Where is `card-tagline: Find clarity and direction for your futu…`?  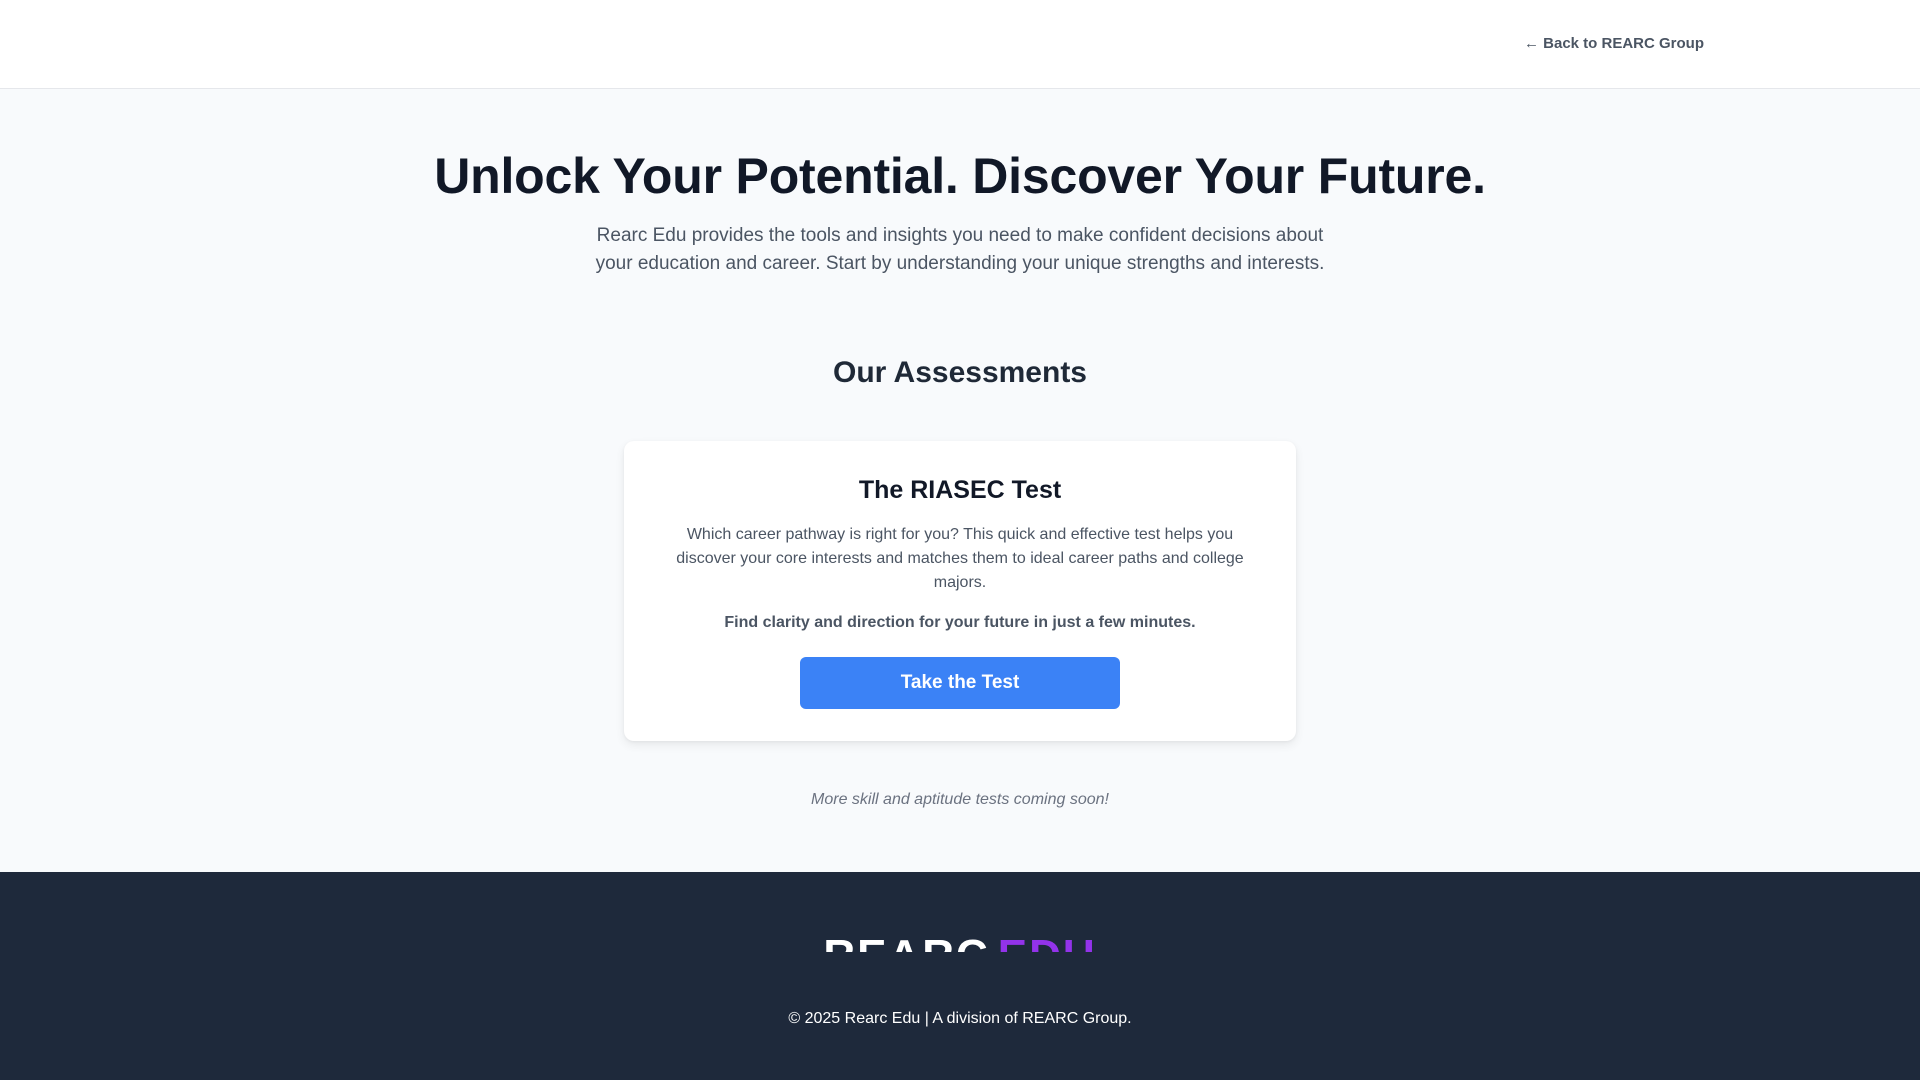
card-tagline: Find clarity and direction for your futu… is located at coordinates (960, 622).